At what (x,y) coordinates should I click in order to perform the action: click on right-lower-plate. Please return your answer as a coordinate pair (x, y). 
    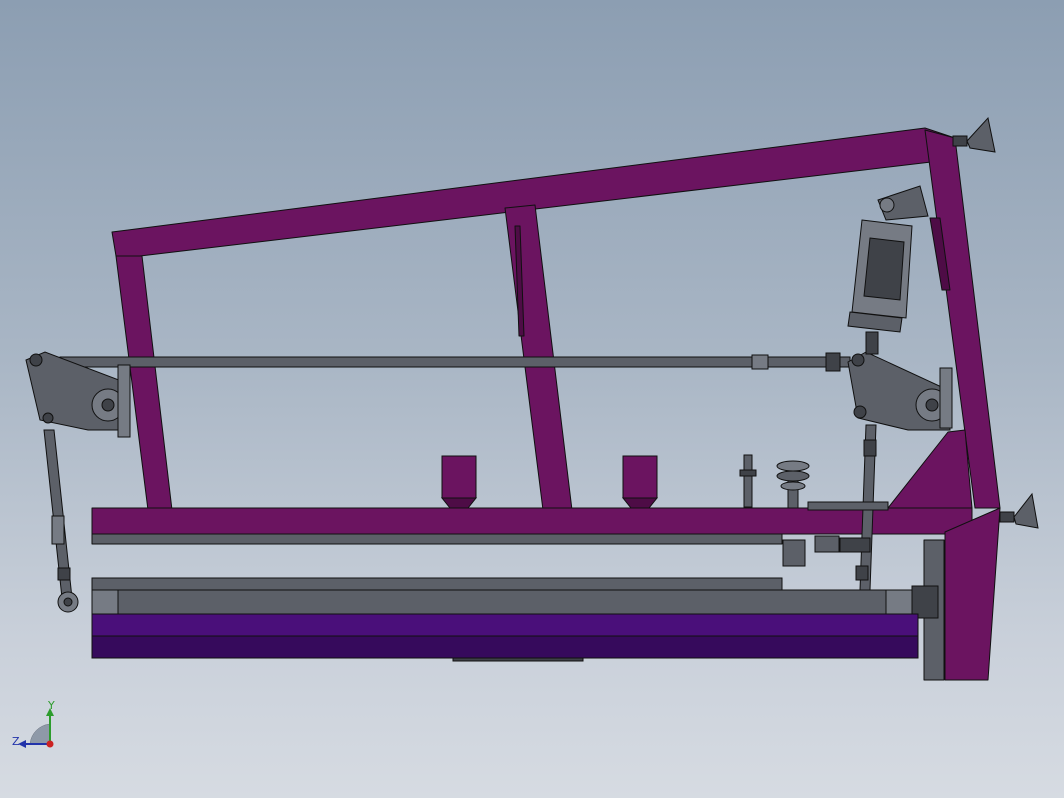
    Looking at the image, I should click on (972, 594).